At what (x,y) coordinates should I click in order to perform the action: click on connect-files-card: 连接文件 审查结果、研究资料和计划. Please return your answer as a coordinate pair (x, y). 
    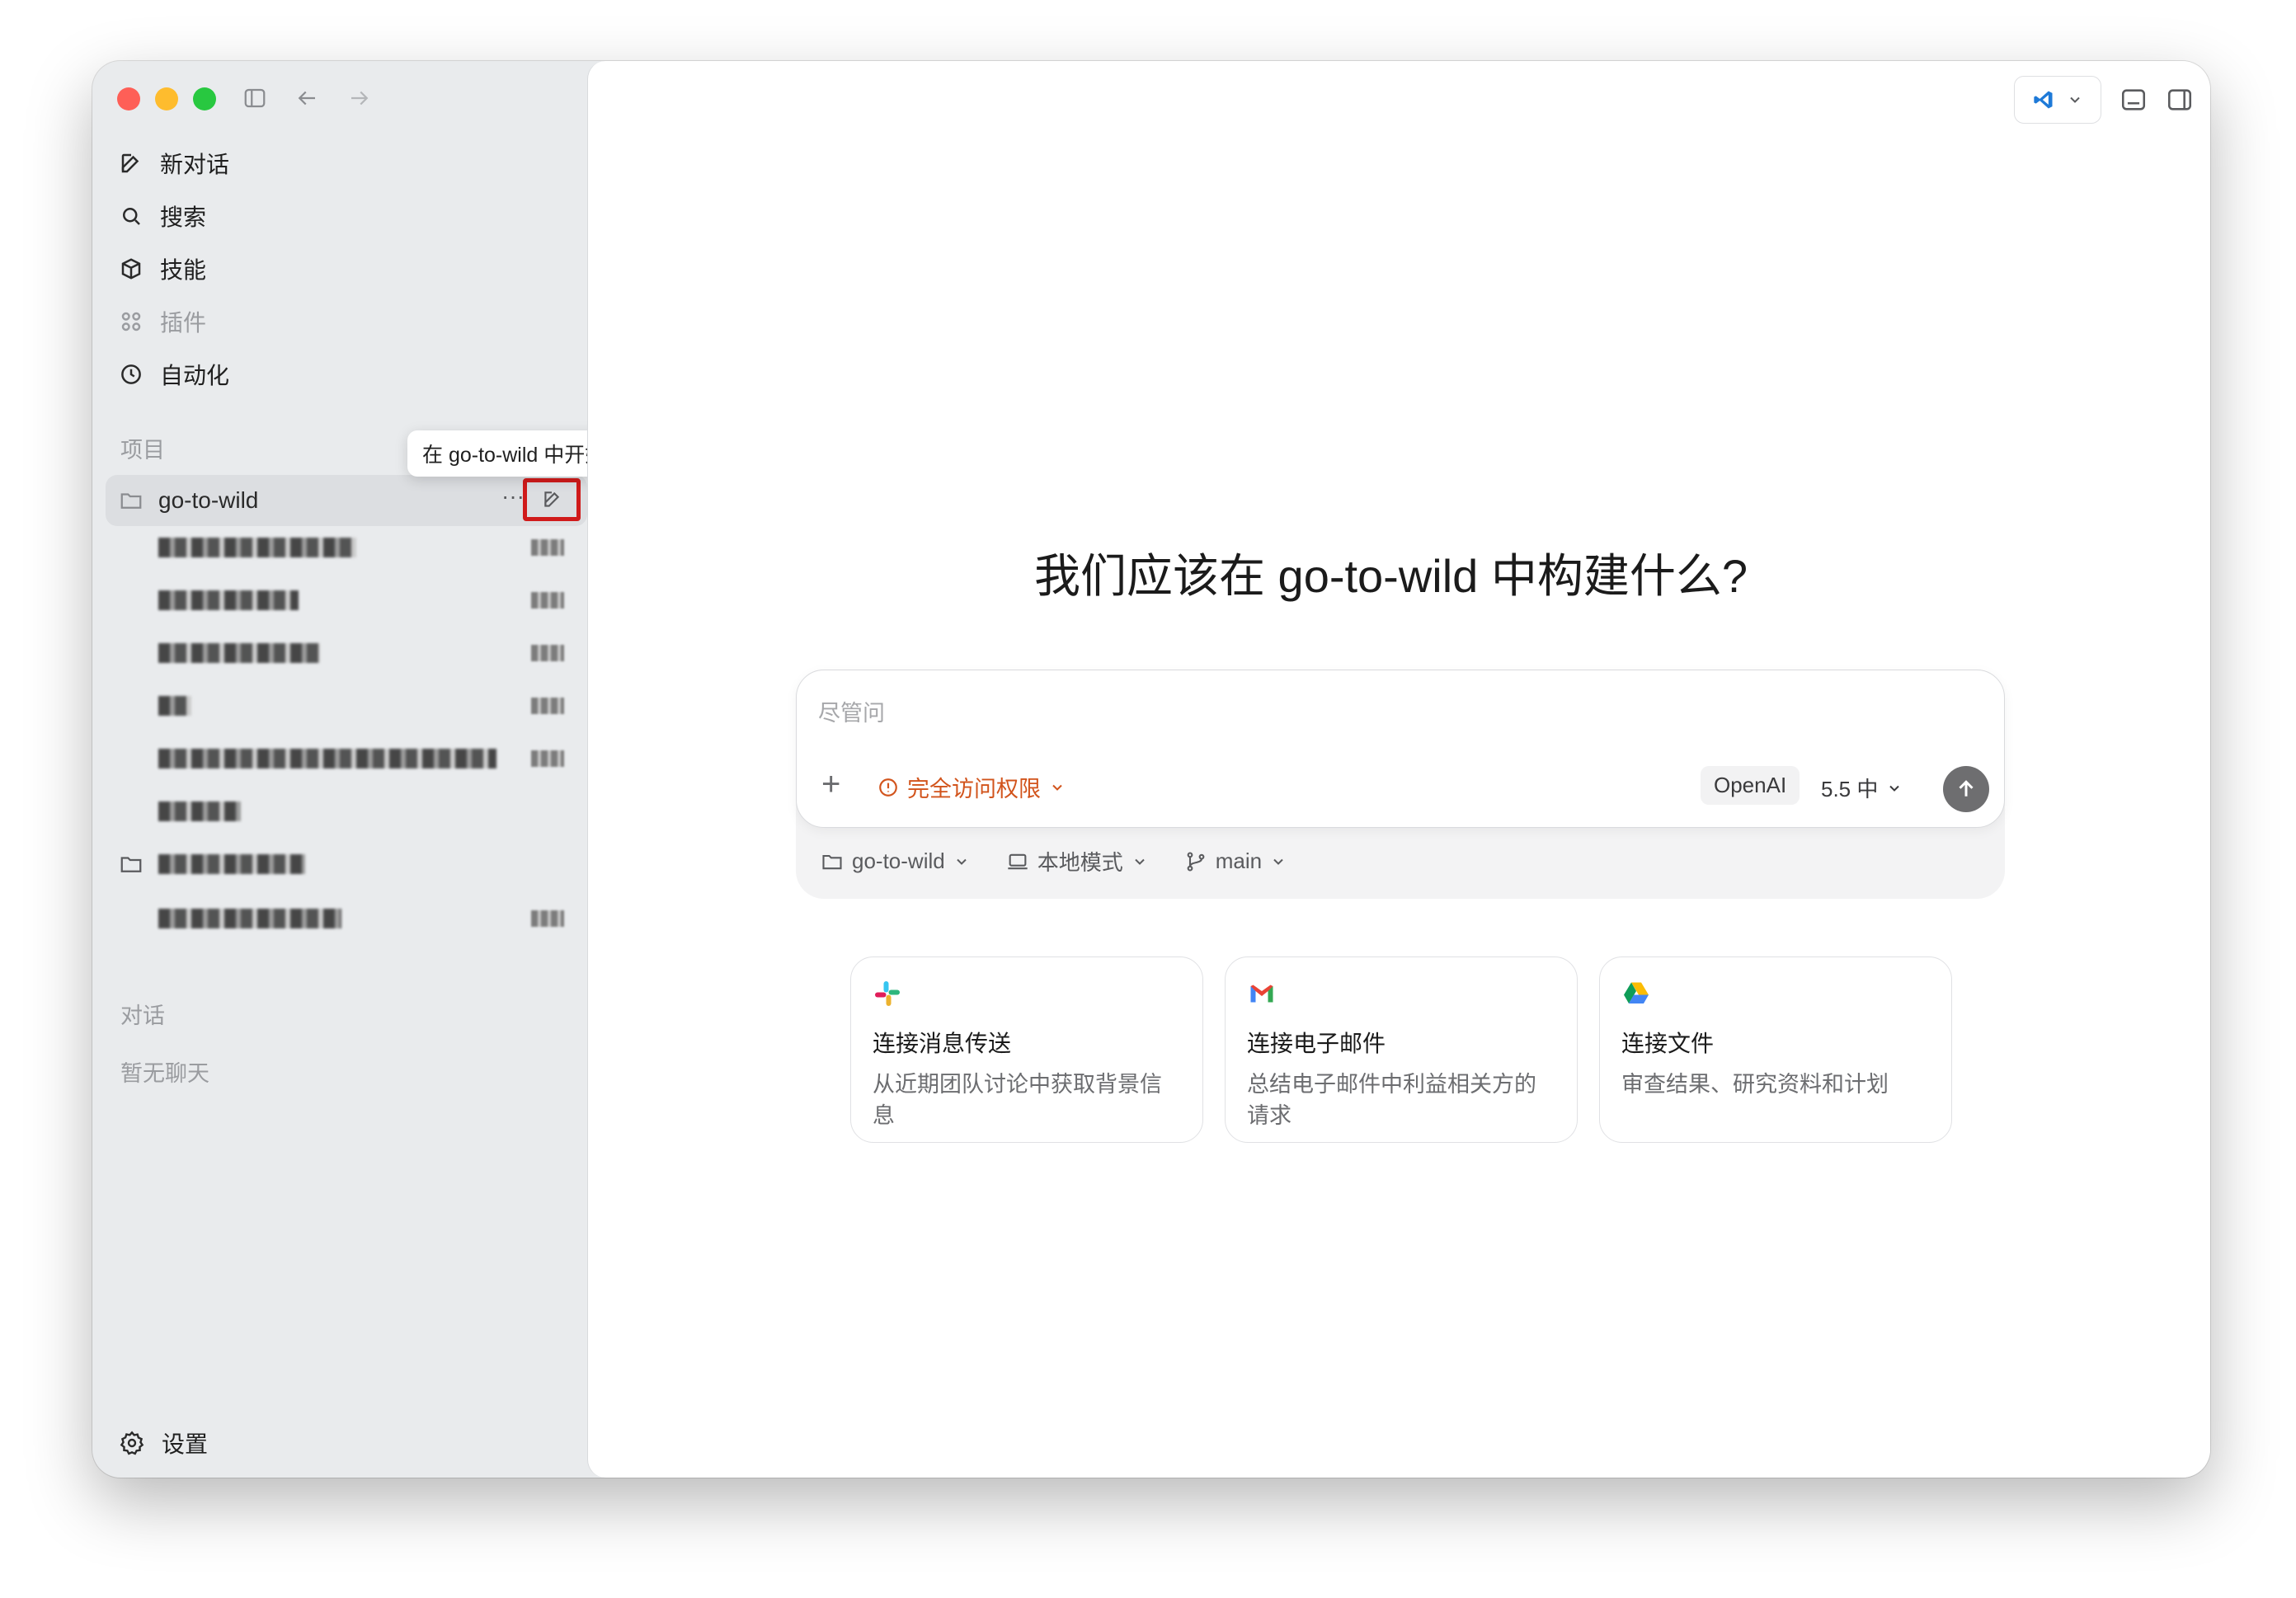
    Looking at the image, I should click on (1775, 1049).